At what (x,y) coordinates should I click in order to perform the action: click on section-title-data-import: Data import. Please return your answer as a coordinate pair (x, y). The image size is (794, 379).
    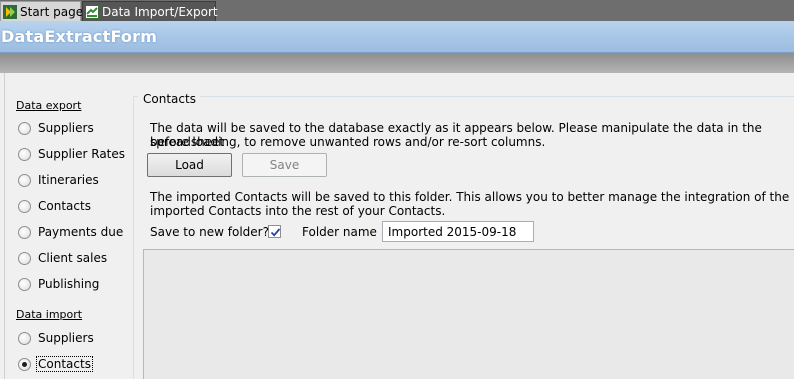
    Looking at the image, I should click on (49, 314).